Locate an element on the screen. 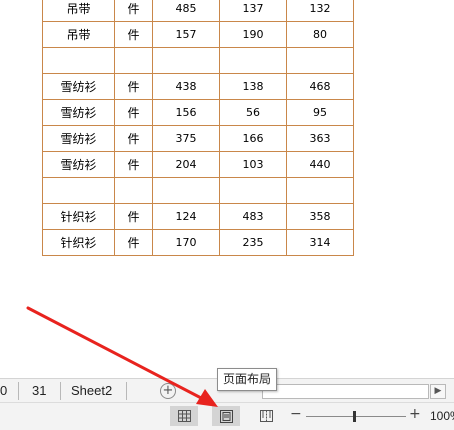 This screenshot has width=454, height=430. value-cell: 56 is located at coordinates (253, 112).